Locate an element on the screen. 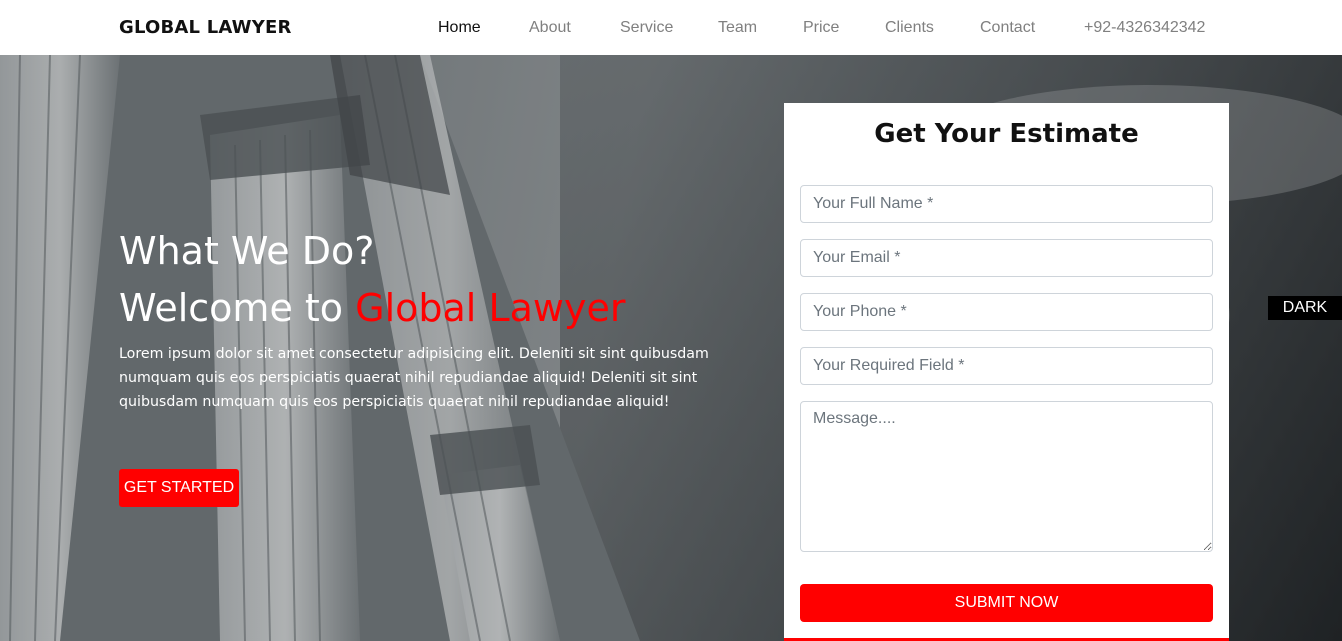 The width and height of the screenshot is (1342, 641). nav-phone: +92-4326342342 is located at coordinates (1144, 28).